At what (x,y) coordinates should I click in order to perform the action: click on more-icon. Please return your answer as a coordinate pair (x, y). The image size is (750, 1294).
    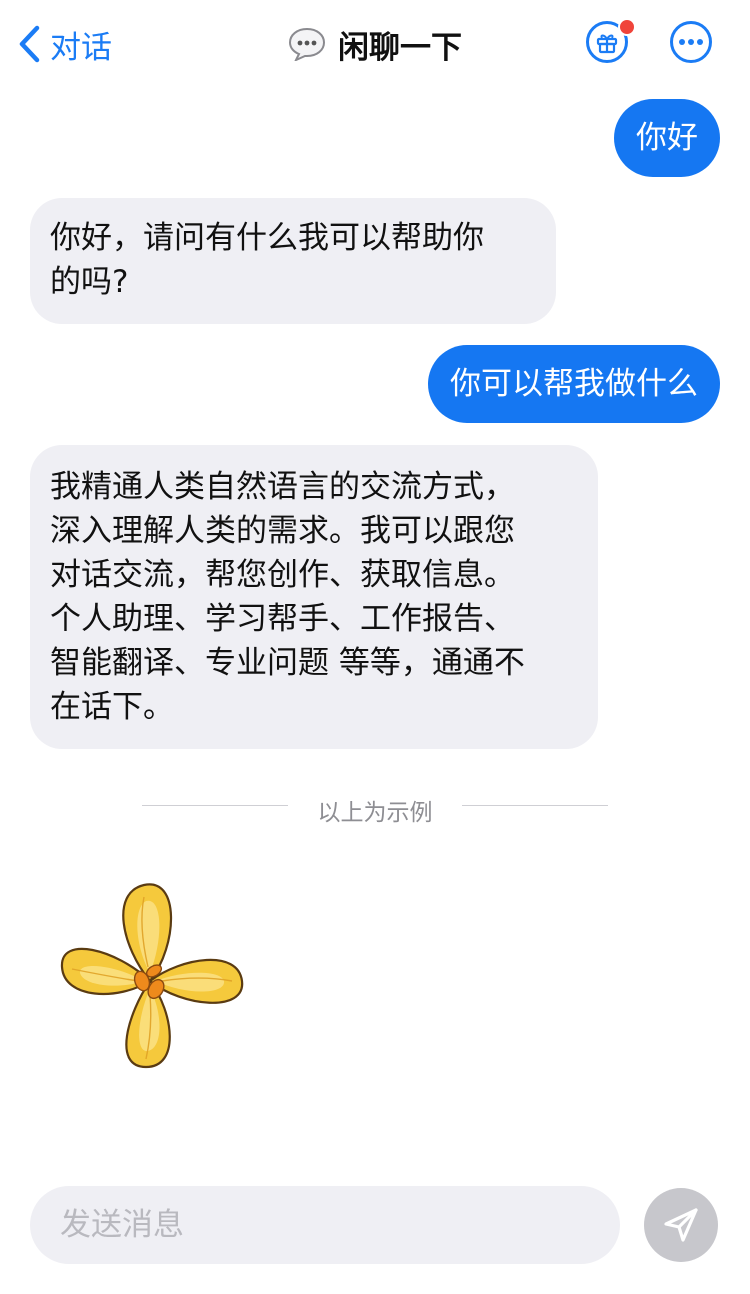
    Looking at the image, I should click on (691, 42).